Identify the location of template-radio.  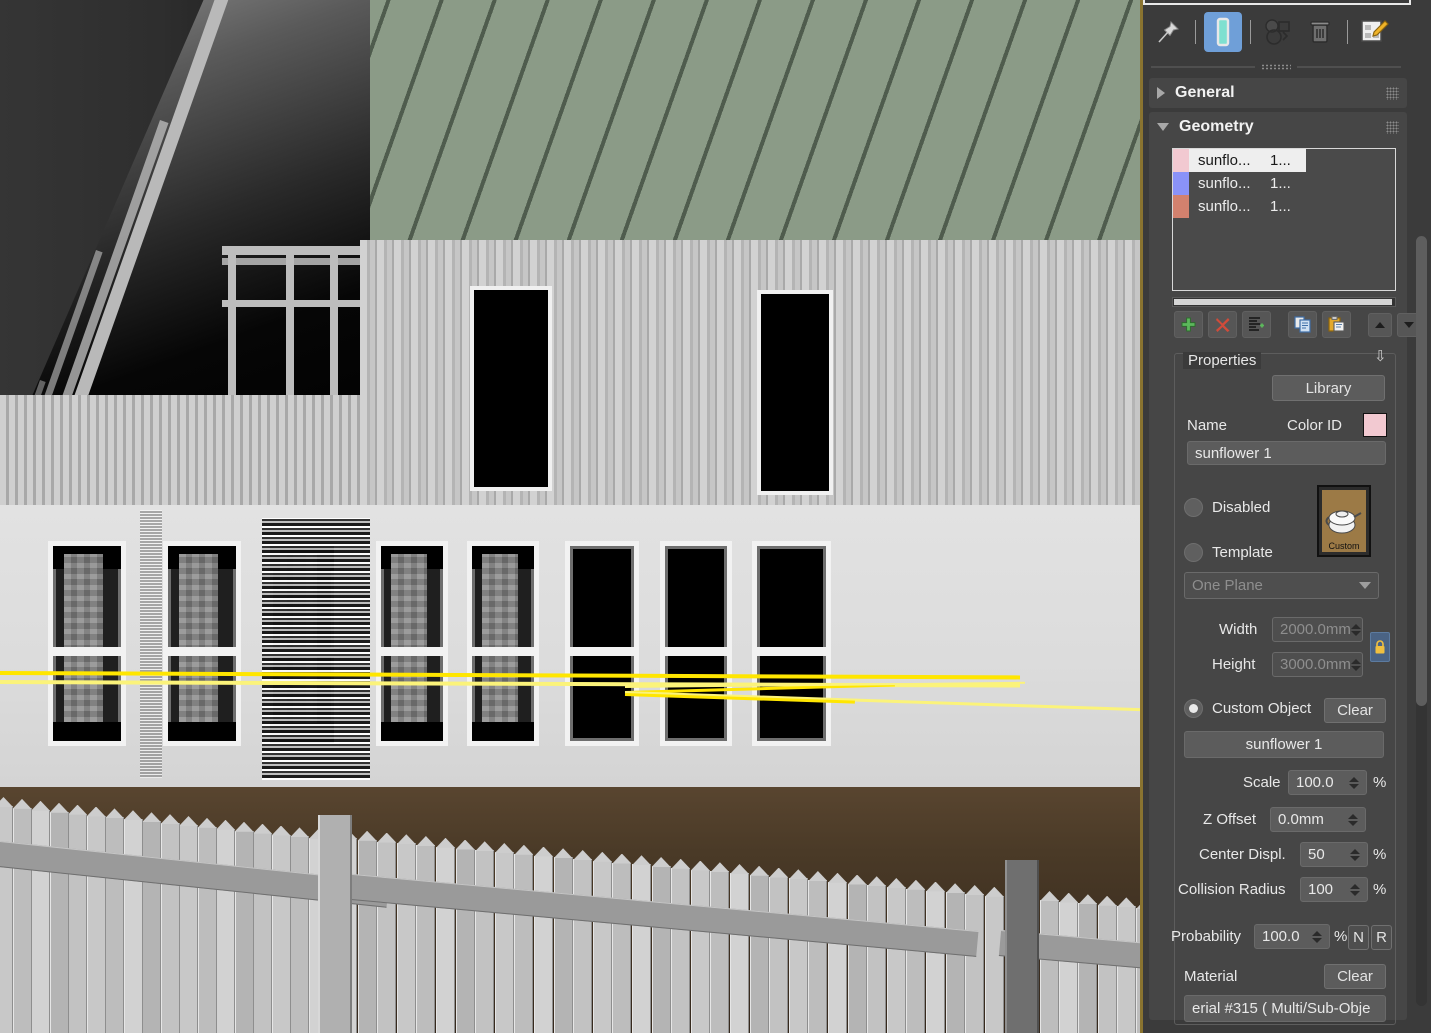
(1193, 552).